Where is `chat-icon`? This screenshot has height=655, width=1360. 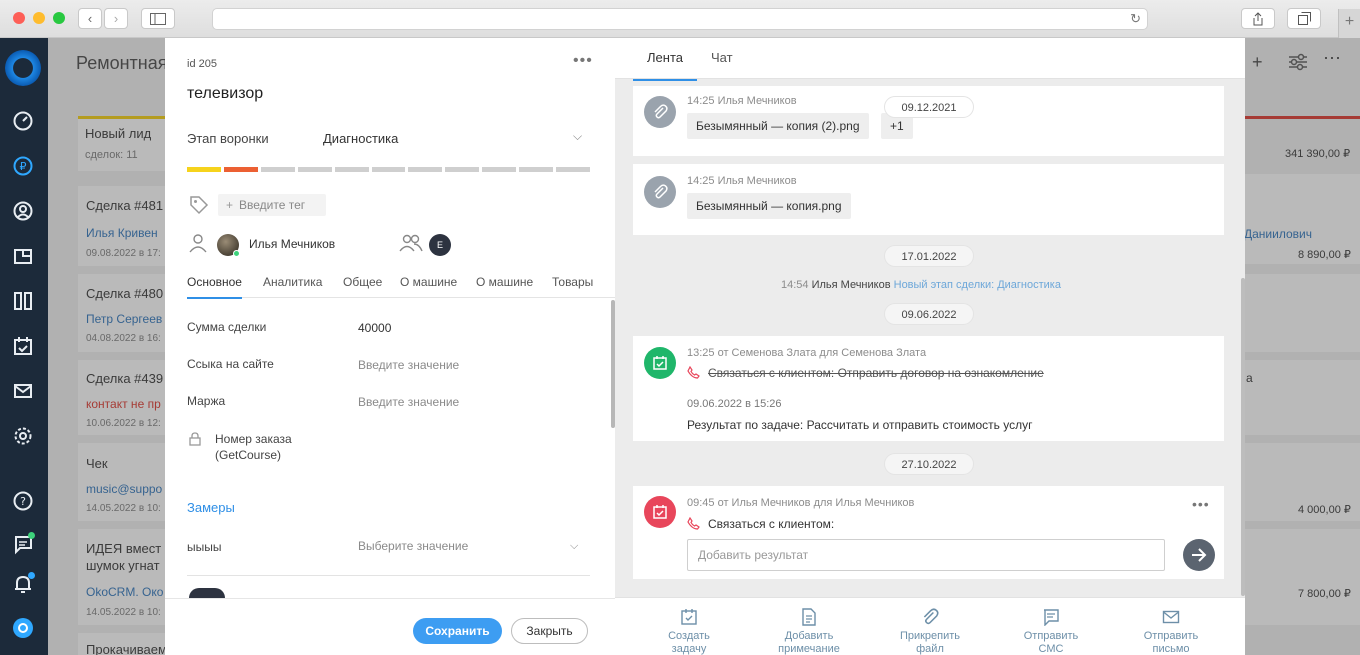 chat-icon is located at coordinates (23, 543).